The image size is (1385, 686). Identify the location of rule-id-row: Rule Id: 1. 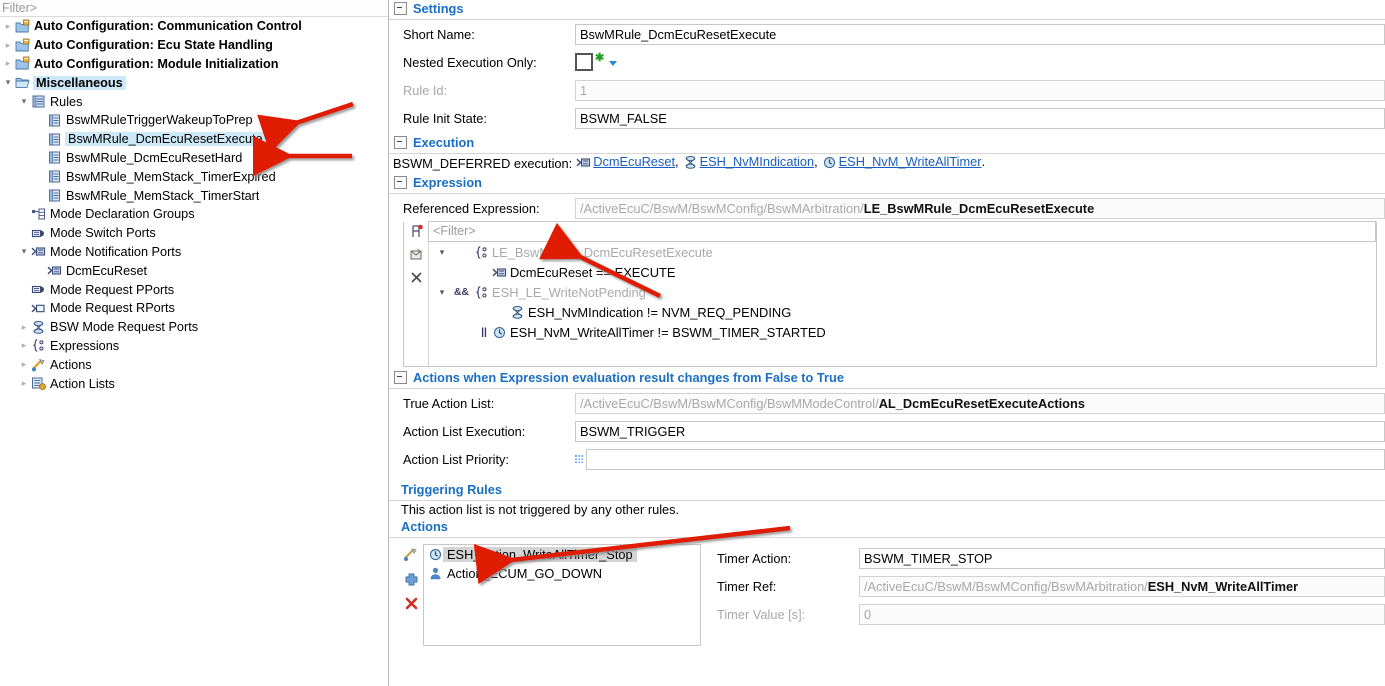
(887, 90).